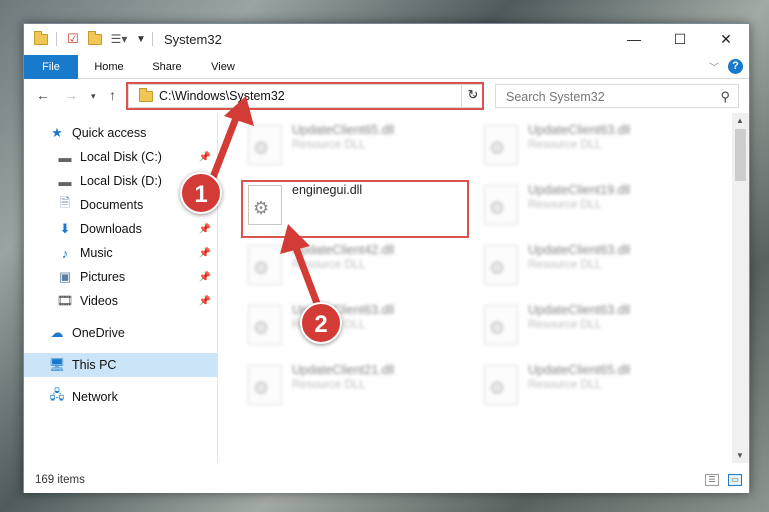  Describe the element at coordinates (201, 193) in the screenshot. I see `step-1-callout: 1` at that location.